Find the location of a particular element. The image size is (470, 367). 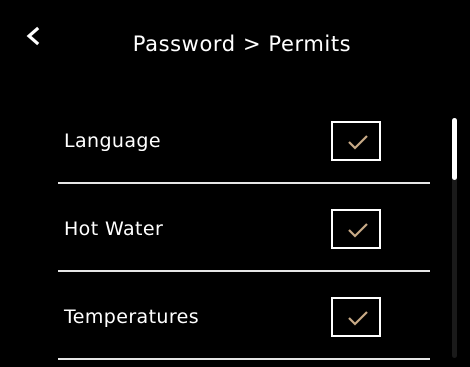

permit-label: Language is located at coordinates (112, 141).